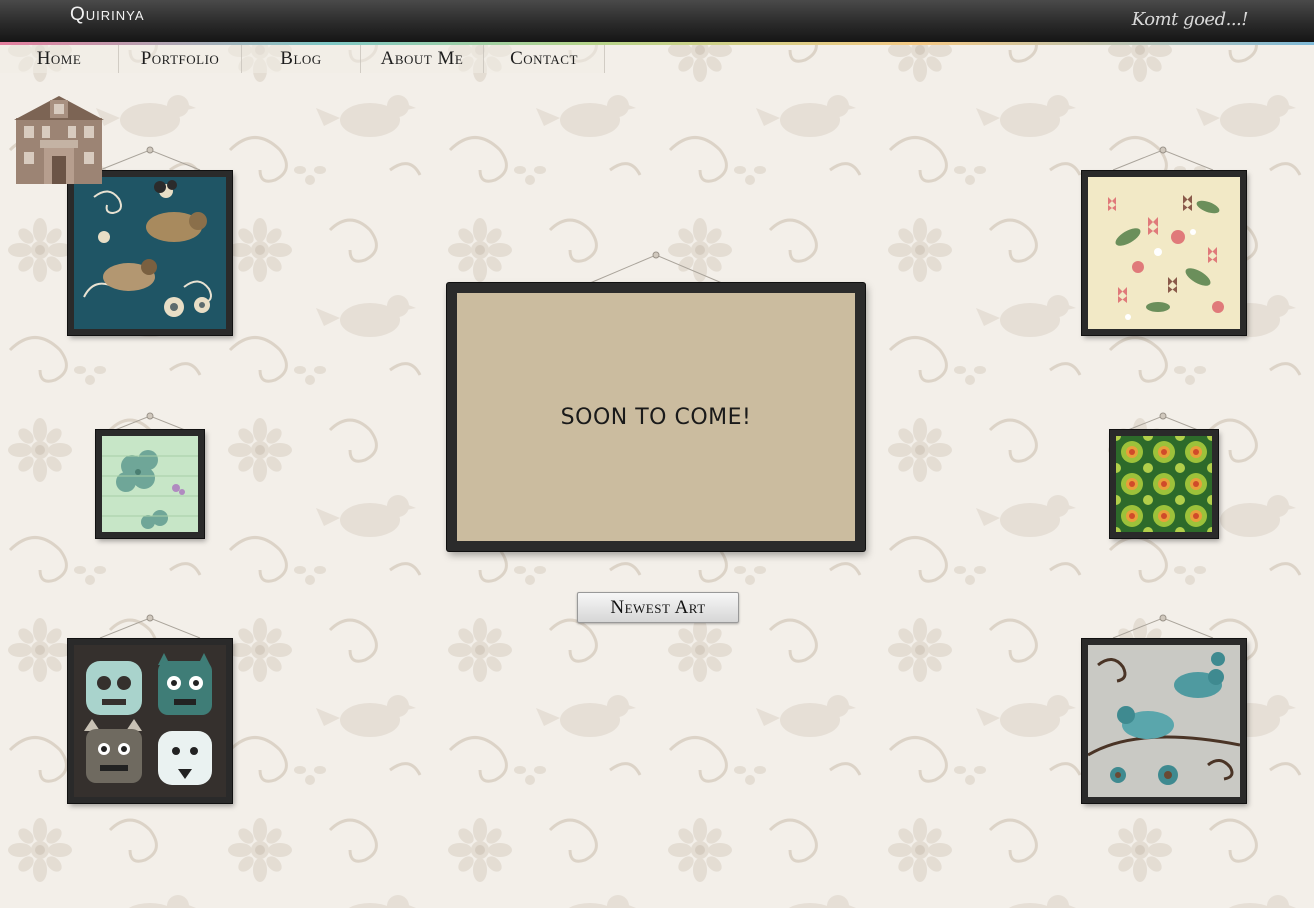  What do you see at coordinates (422, 59) in the screenshot?
I see `nav-about-me: About Me` at bounding box center [422, 59].